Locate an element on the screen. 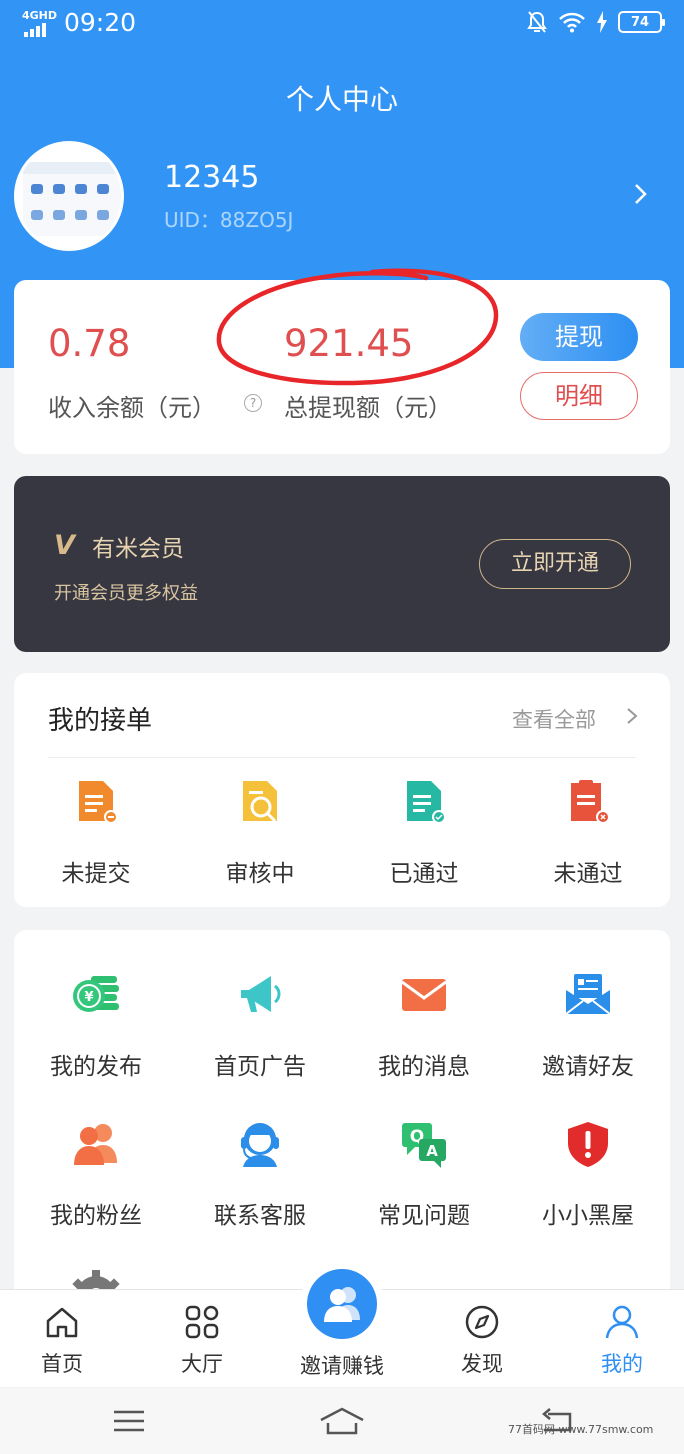  user-name: 12345 is located at coordinates (212, 177).